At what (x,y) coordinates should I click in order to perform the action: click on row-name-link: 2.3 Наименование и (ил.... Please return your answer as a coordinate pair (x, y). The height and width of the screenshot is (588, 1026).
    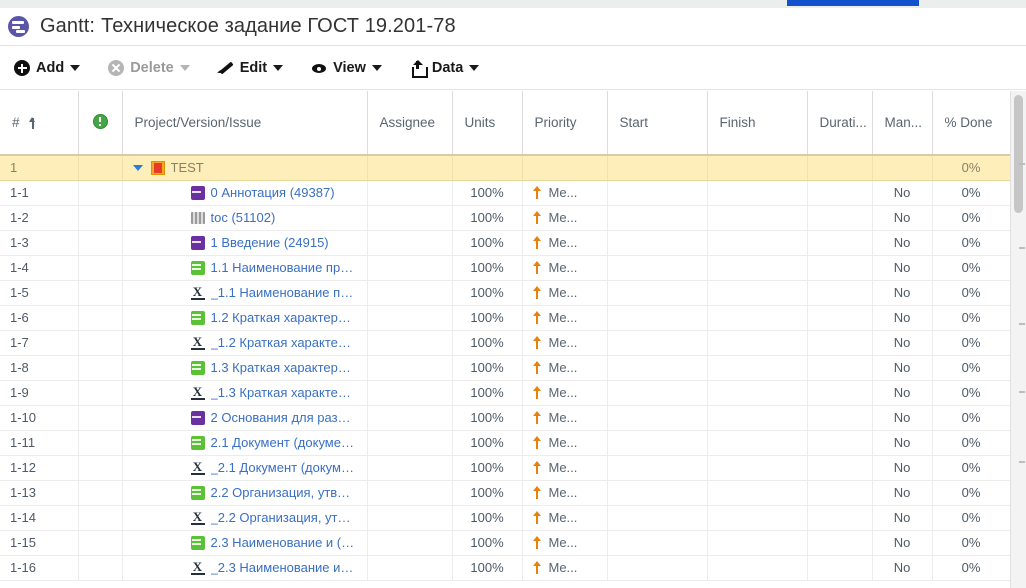
    Looking at the image, I should click on (284, 542).